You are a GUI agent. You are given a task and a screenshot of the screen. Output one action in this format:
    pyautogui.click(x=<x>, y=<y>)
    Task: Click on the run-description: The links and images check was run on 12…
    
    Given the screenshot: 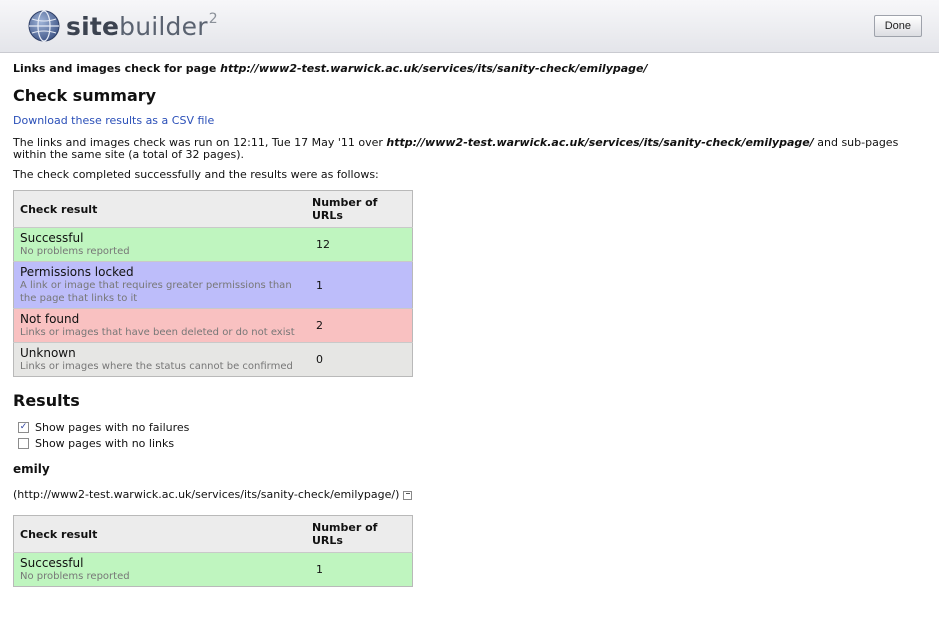 What is the action you would take?
    pyautogui.click(x=456, y=148)
    